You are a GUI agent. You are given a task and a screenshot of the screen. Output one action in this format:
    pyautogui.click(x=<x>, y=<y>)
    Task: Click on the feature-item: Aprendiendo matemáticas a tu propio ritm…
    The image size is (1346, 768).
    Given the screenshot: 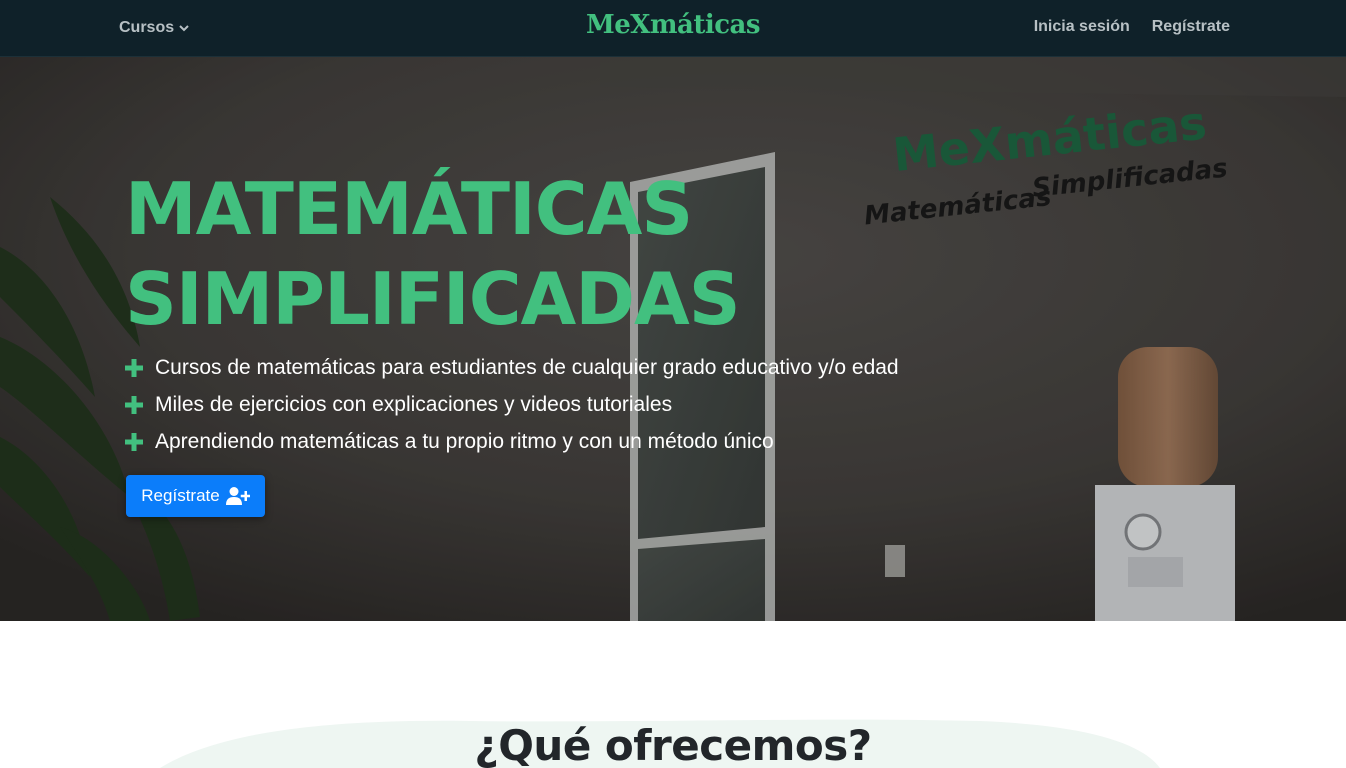 What is the action you would take?
    pyautogui.click(x=511, y=441)
    